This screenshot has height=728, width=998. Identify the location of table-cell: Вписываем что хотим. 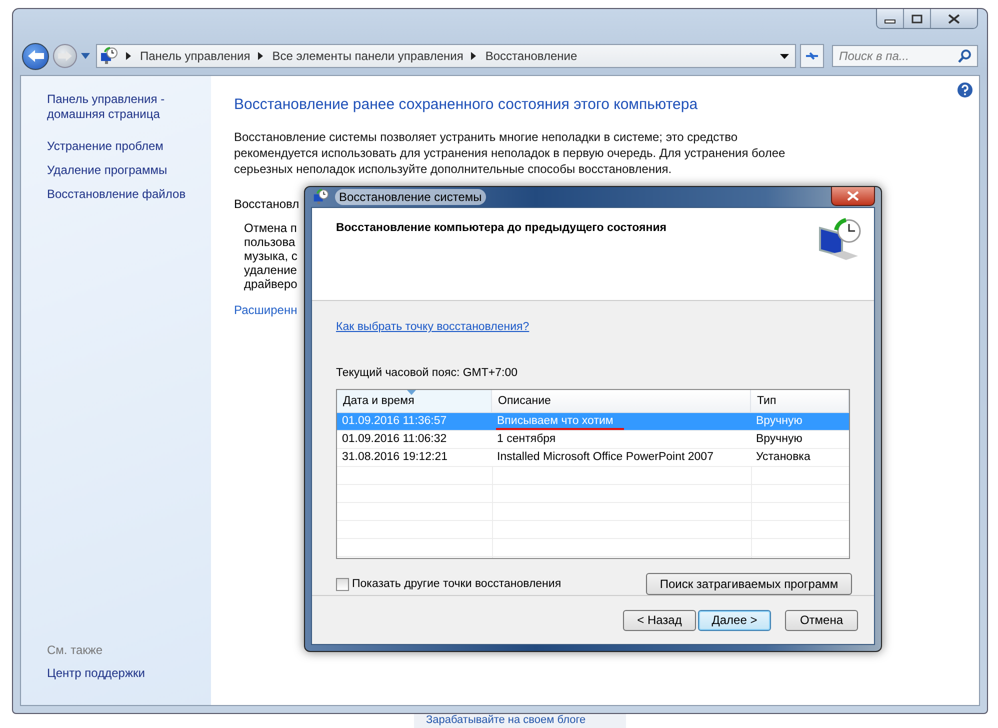
(621, 421).